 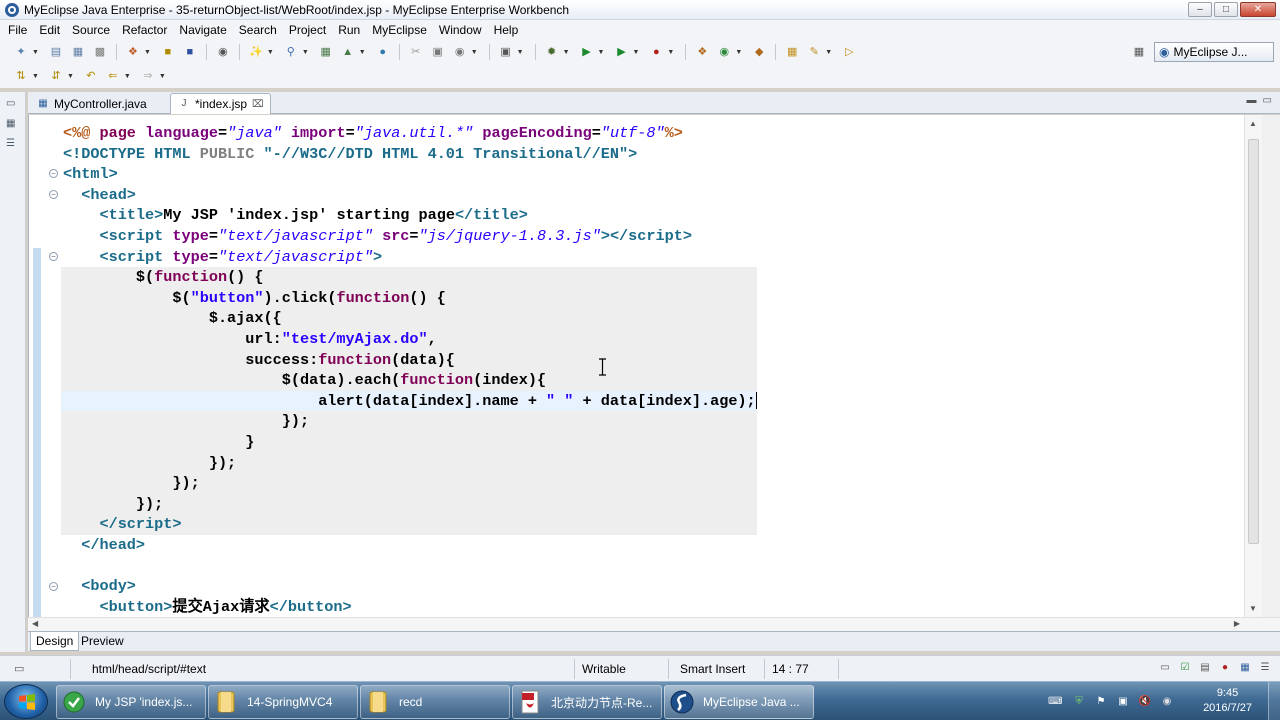 I want to click on menu-file: File, so click(x=17, y=30).